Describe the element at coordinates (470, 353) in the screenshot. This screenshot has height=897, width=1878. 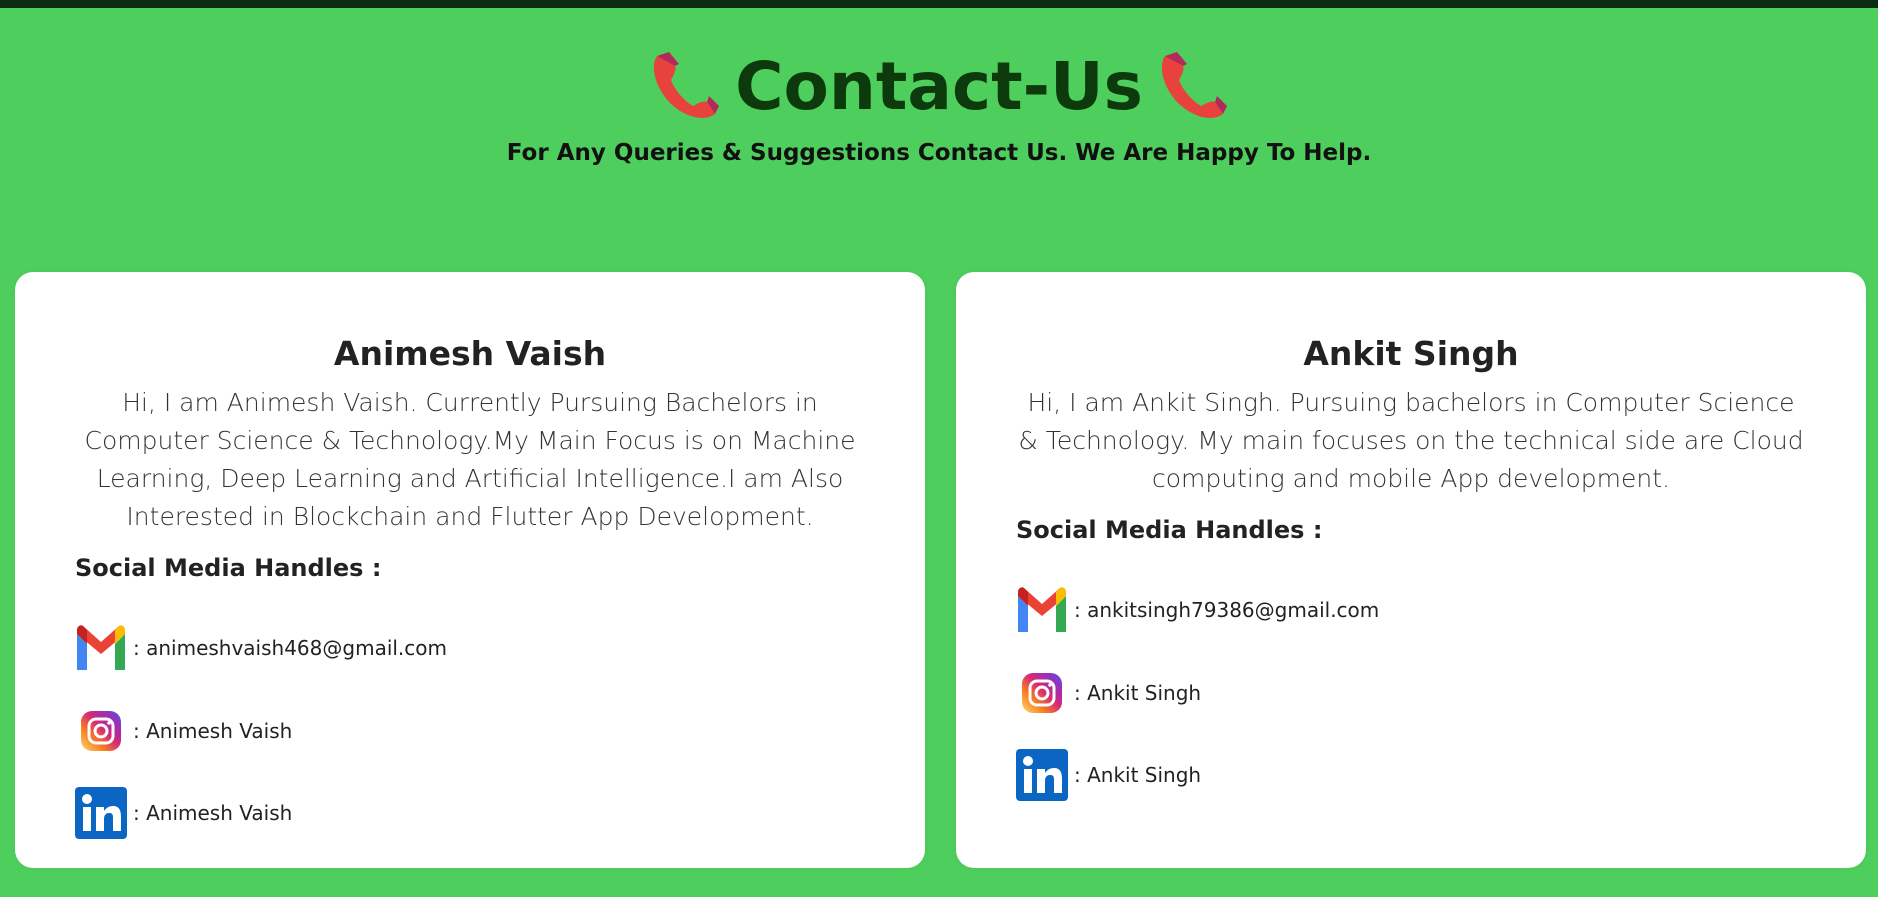
I see `contact-name: Animesh Vaish` at that location.